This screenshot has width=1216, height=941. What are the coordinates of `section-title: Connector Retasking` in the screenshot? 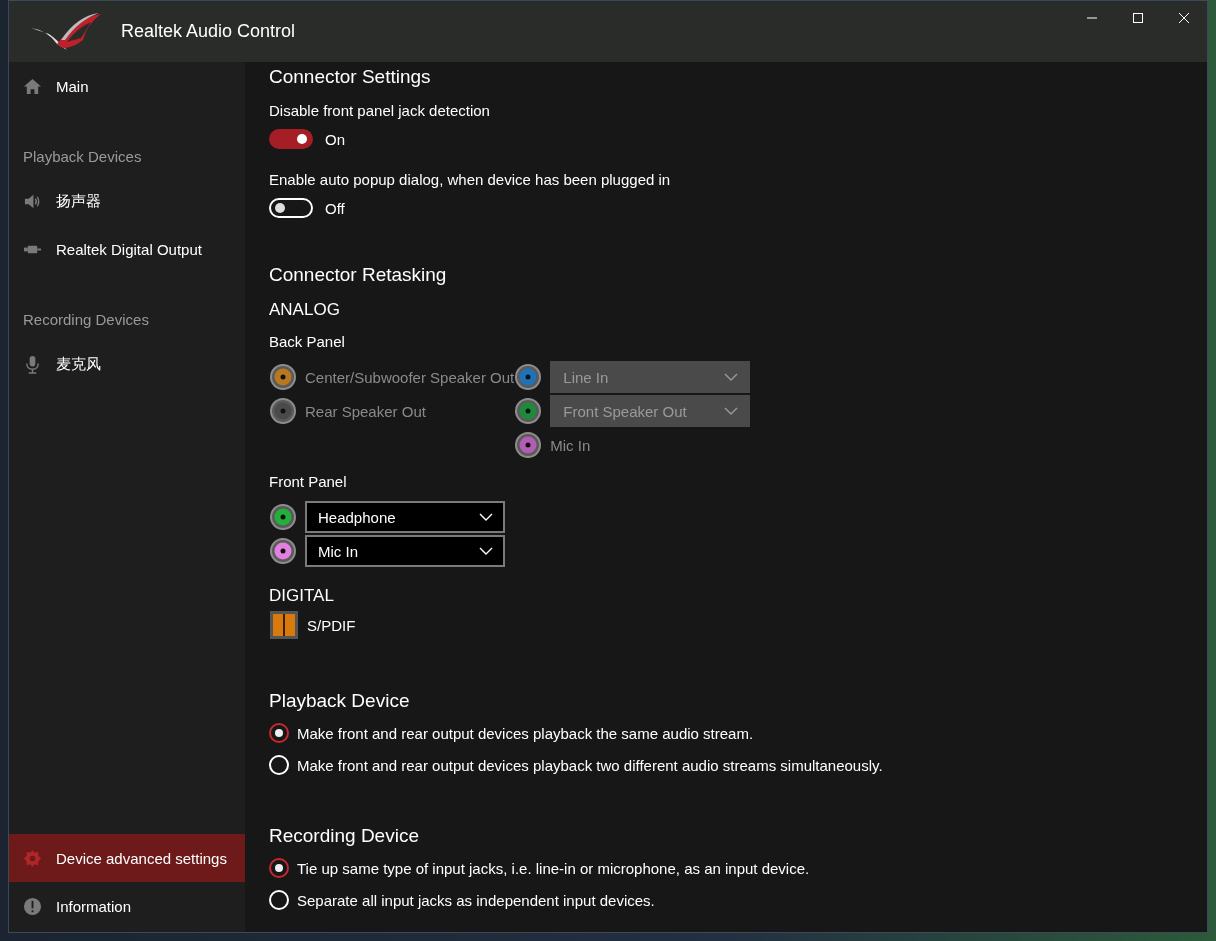 It's located at (358, 275).